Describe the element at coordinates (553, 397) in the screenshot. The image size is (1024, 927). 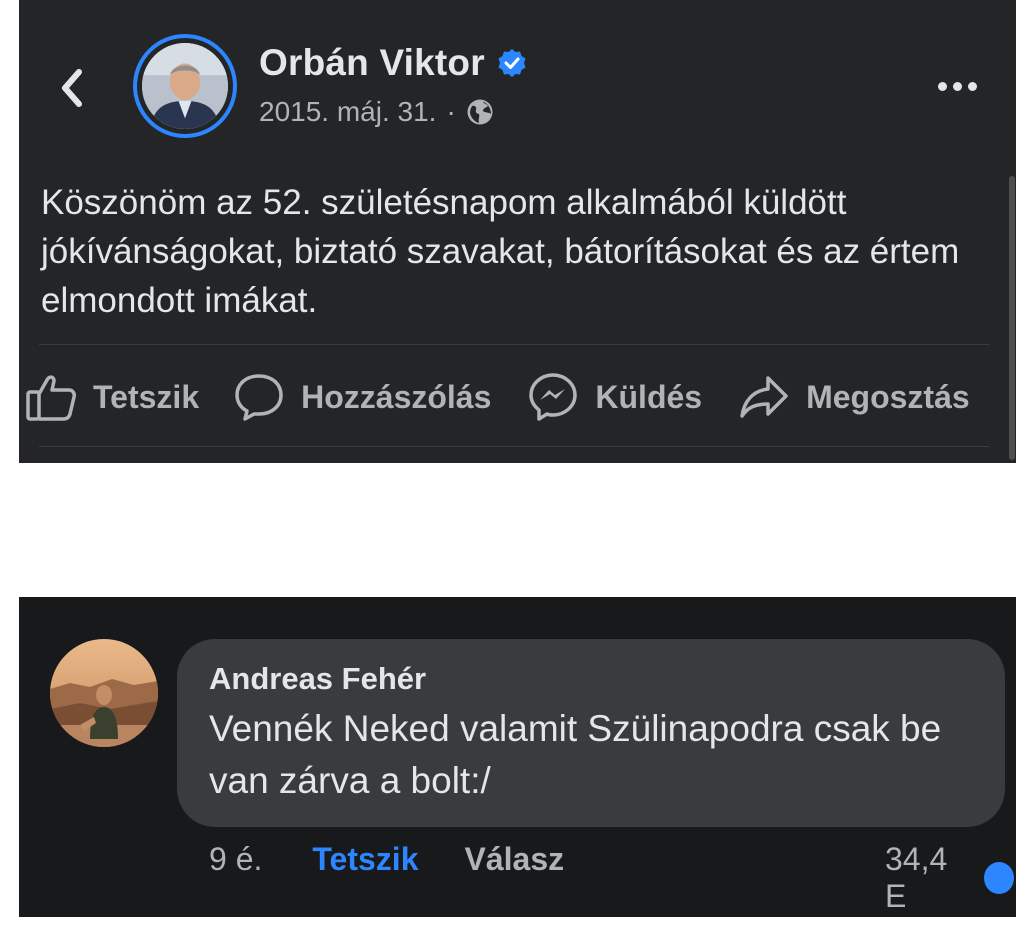
I see `messenger-icon` at that location.